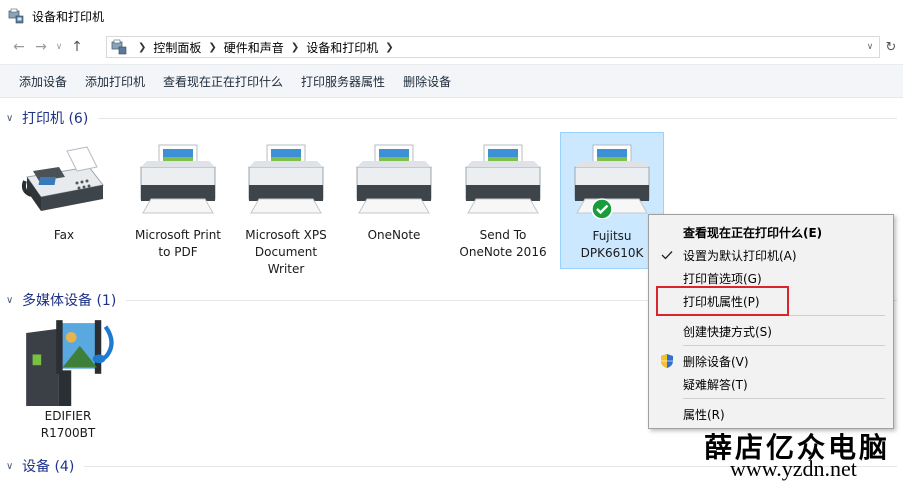 This screenshot has height=489, width=903. What do you see at coordinates (59, 47) in the screenshot?
I see `recent-locations-chevron-icon: ∨` at bounding box center [59, 47].